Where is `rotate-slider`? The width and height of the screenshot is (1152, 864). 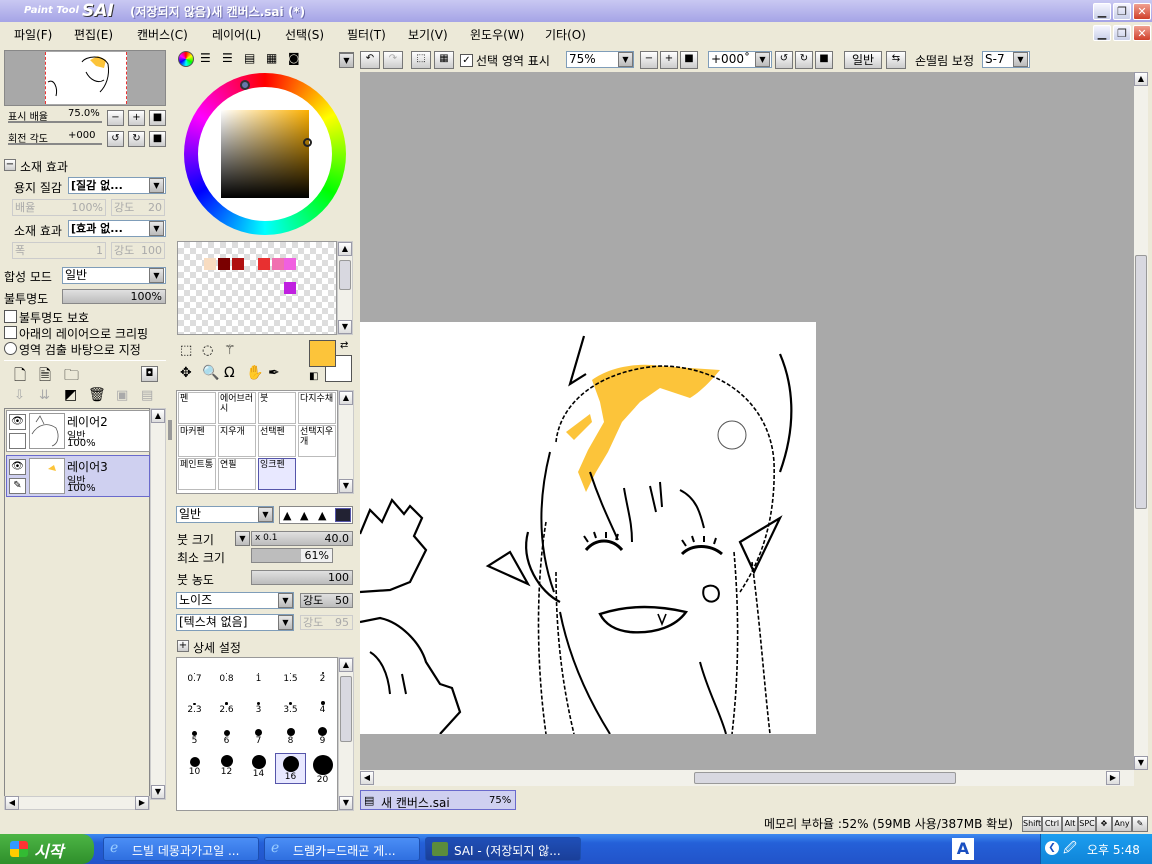
rotate-slider is located at coordinates (55, 144).